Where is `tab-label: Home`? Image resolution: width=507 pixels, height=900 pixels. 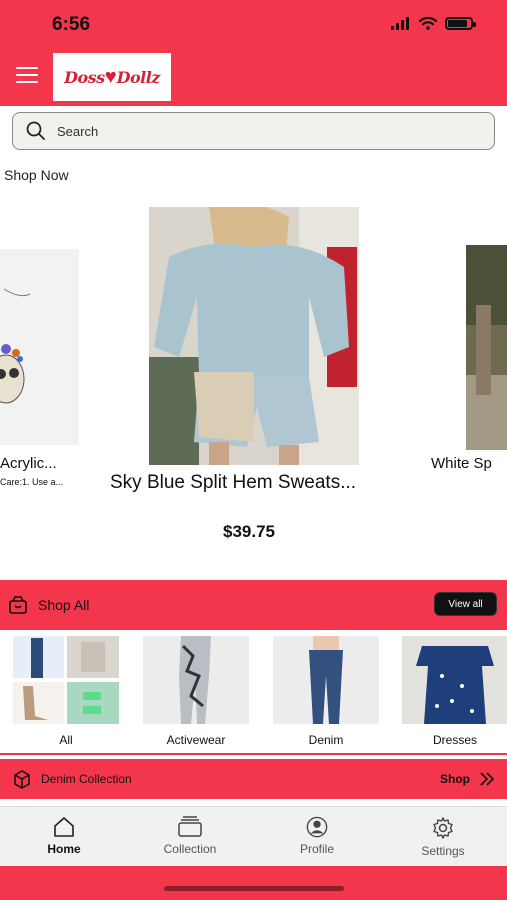
tab-label: Home is located at coordinates (64, 849).